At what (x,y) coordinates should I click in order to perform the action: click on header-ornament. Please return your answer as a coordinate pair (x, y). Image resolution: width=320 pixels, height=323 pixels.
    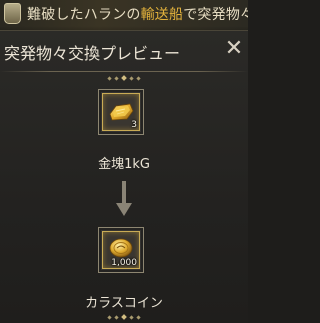
    Looking at the image, I should click on (124, 78).